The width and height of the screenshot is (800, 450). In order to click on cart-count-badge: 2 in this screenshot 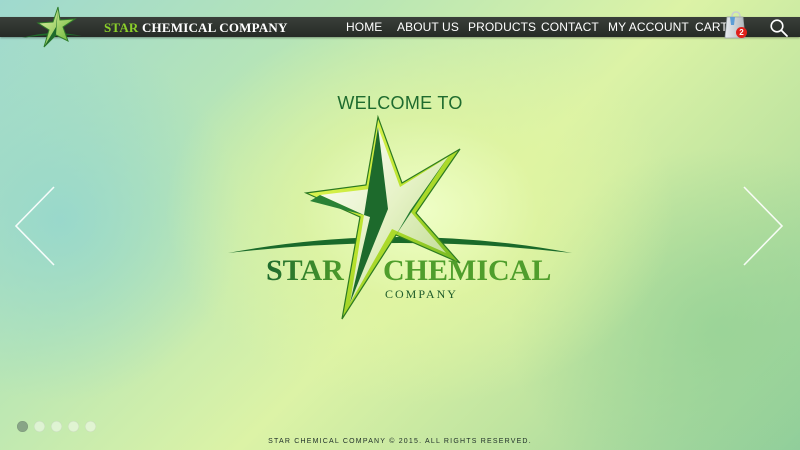, I will do `click(741, 32)`.